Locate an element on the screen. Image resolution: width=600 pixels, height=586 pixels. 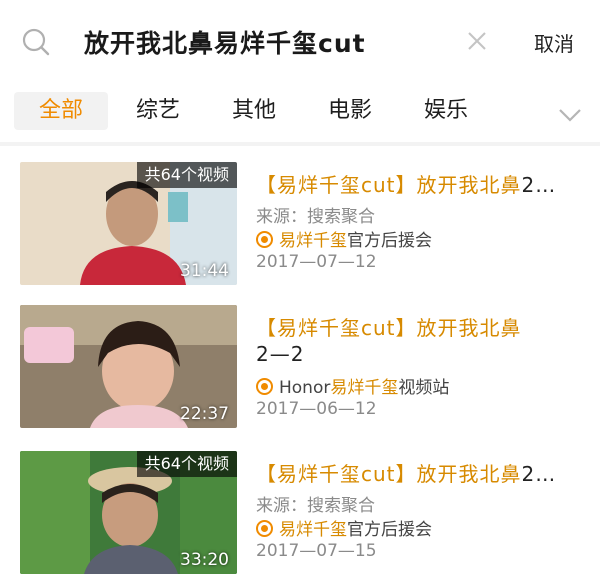
clear-icon is located at coordinates (477, 41).